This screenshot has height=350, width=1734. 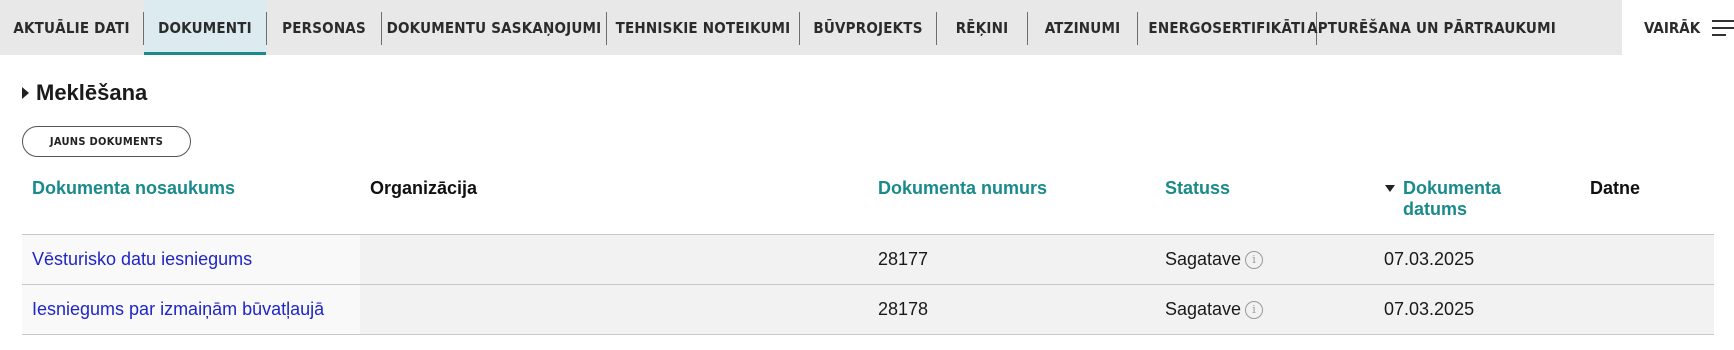 I want to click on tab-rekini: RĒĶINI, so click(x=982, y=27).